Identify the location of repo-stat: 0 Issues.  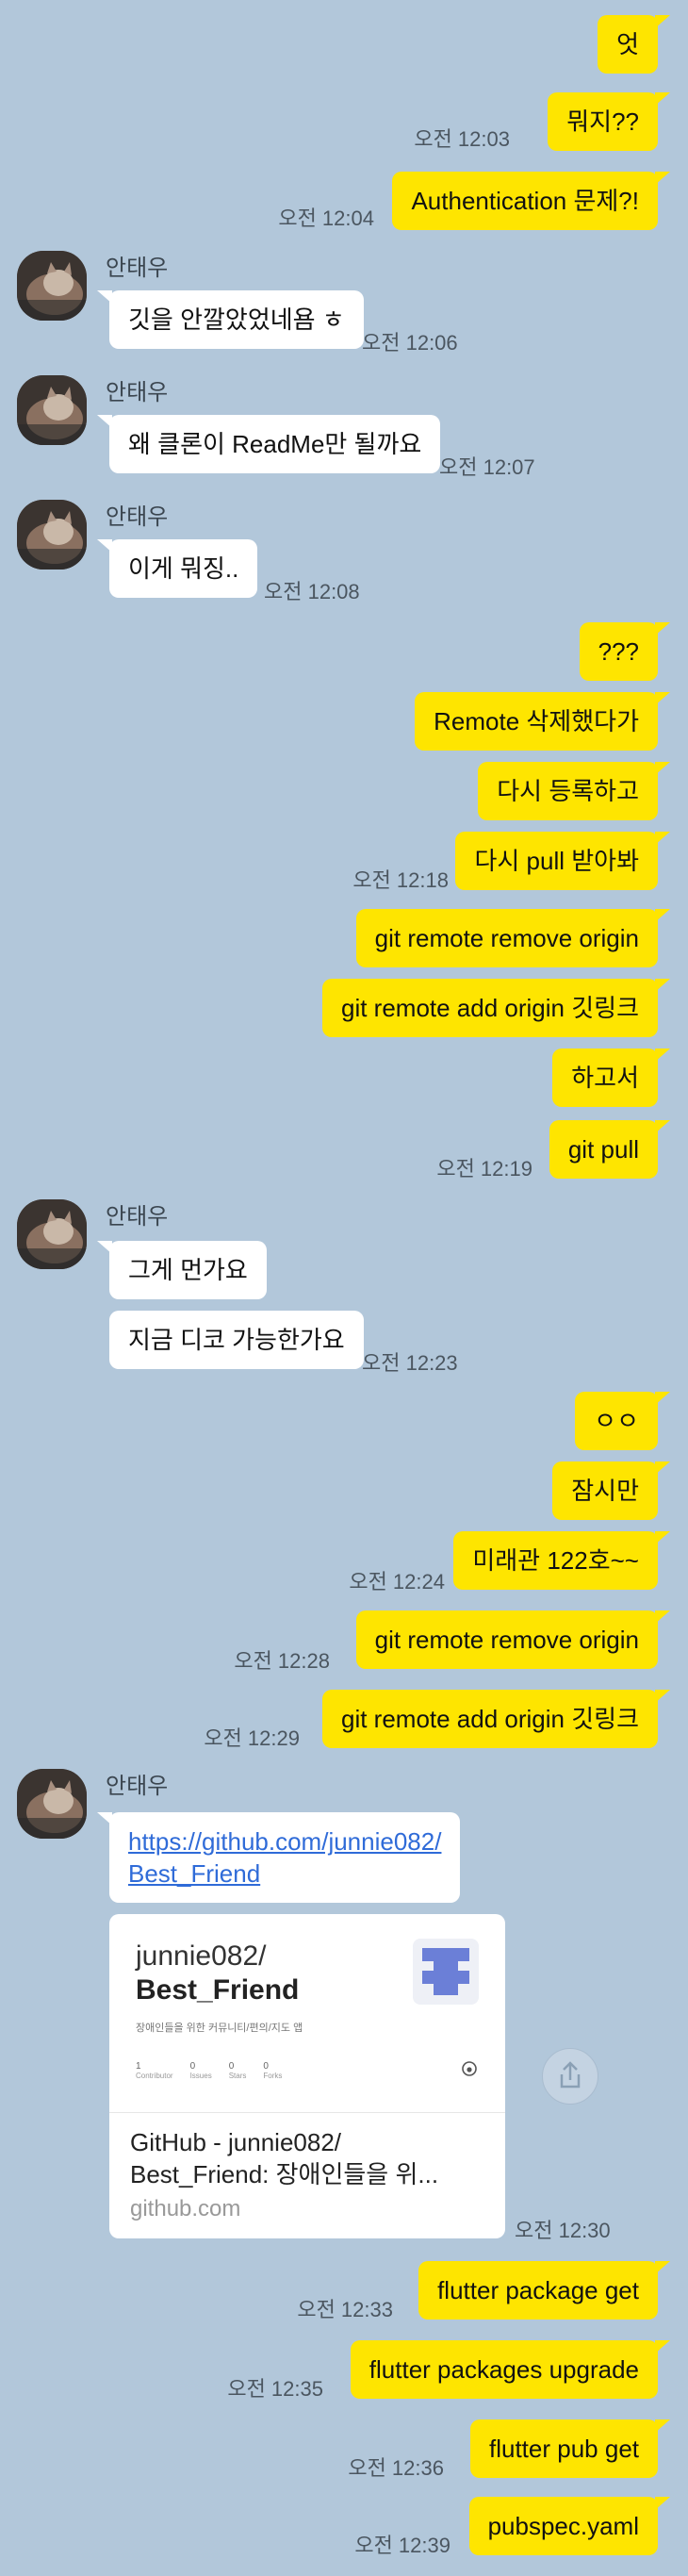
(201, 2070).